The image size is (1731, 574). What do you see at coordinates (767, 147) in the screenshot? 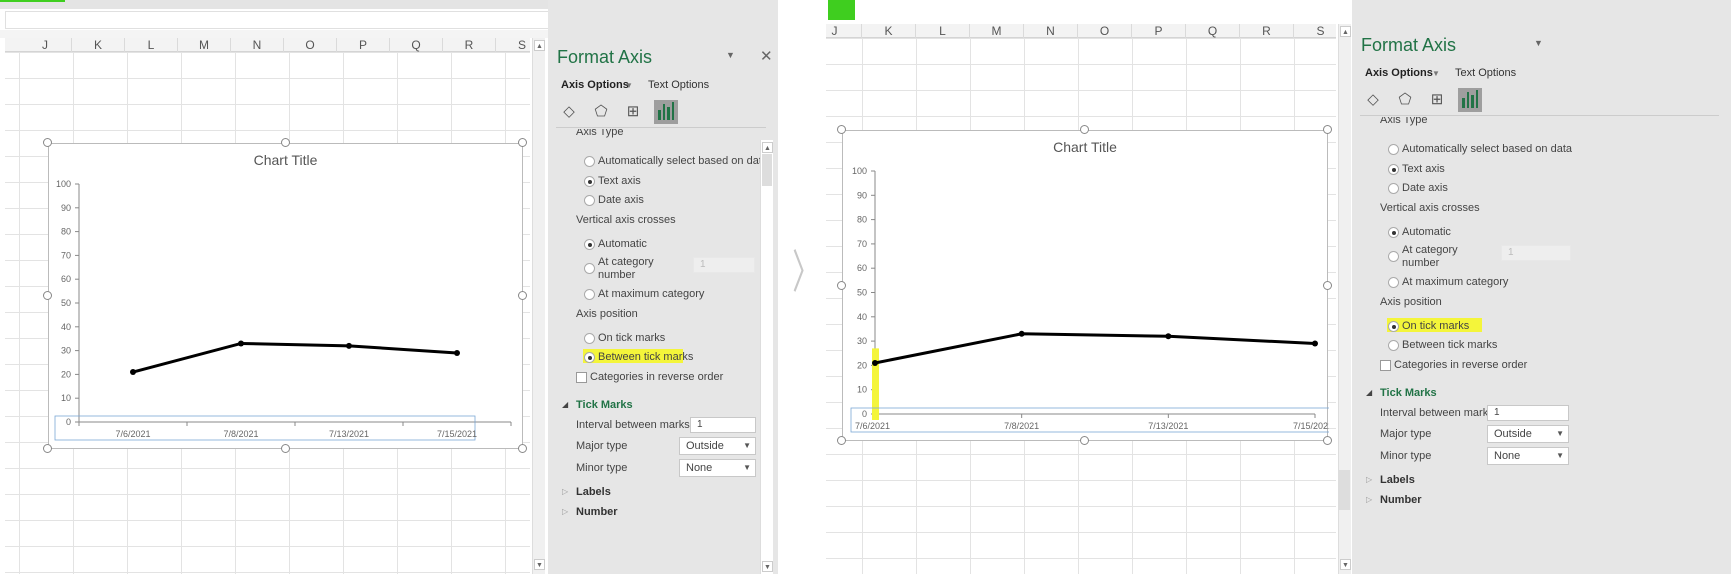
I see `pane-scroll-up: ▲` at bounding box center [767, 147].